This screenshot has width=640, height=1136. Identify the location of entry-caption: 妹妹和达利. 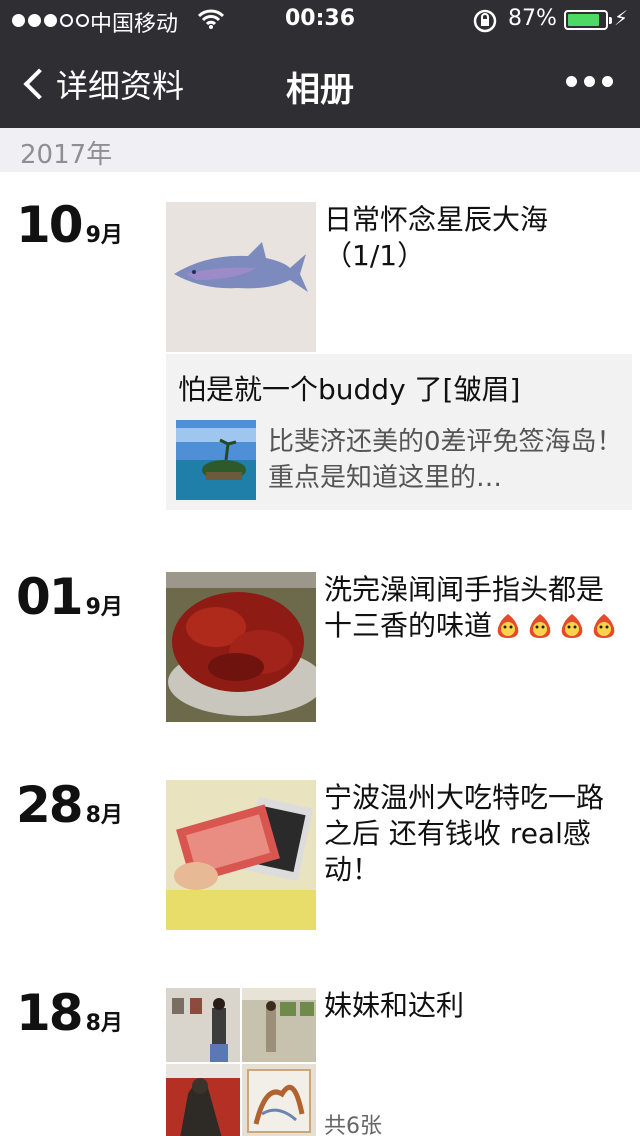
(394, 1005).